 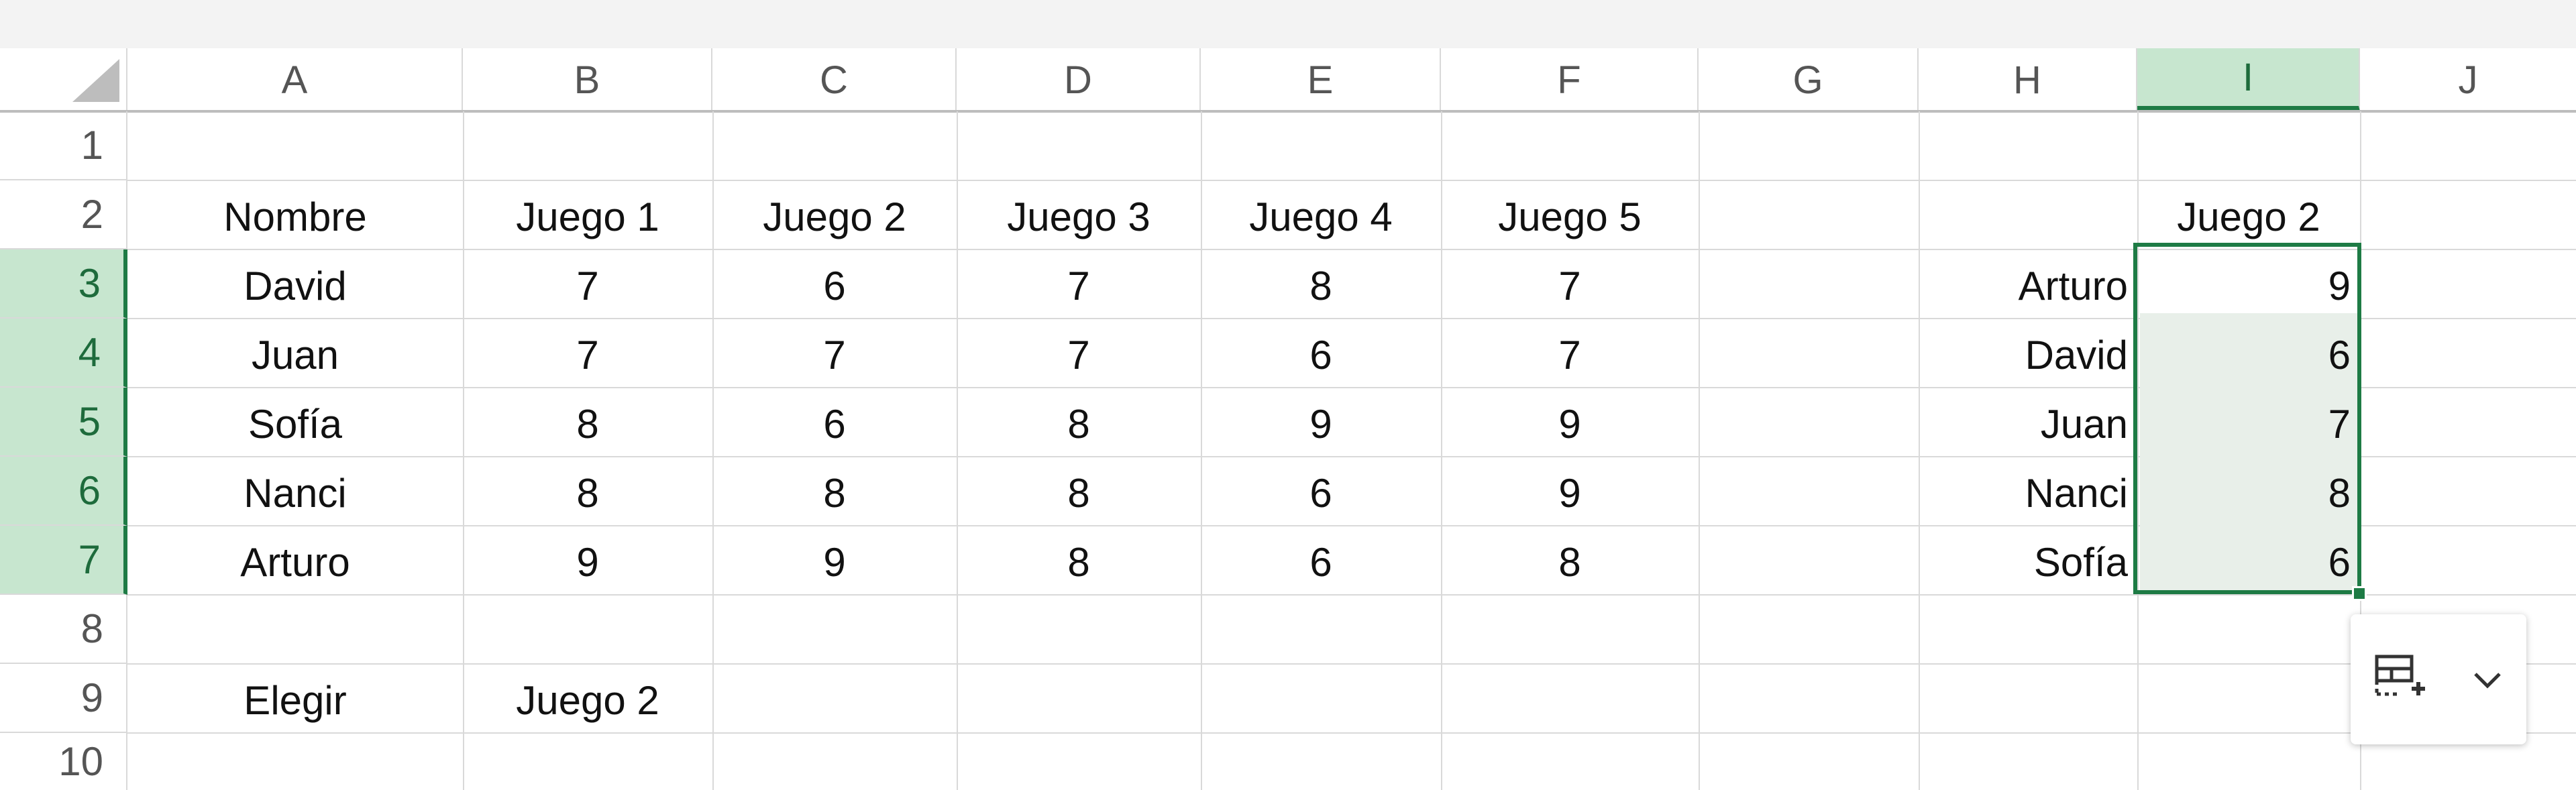 I want to click on cell-a3: David, so click(x=295, y=286).